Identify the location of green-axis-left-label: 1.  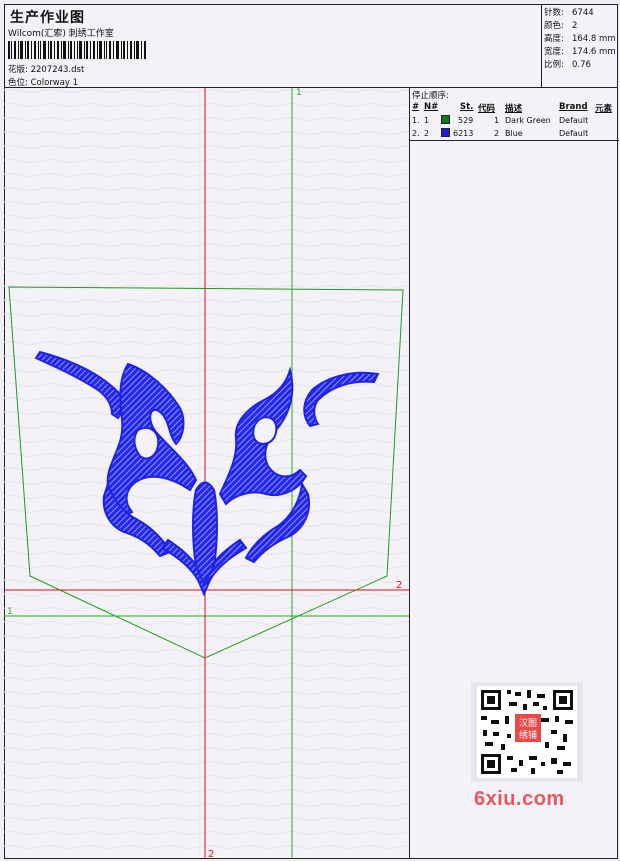
(10, 612).